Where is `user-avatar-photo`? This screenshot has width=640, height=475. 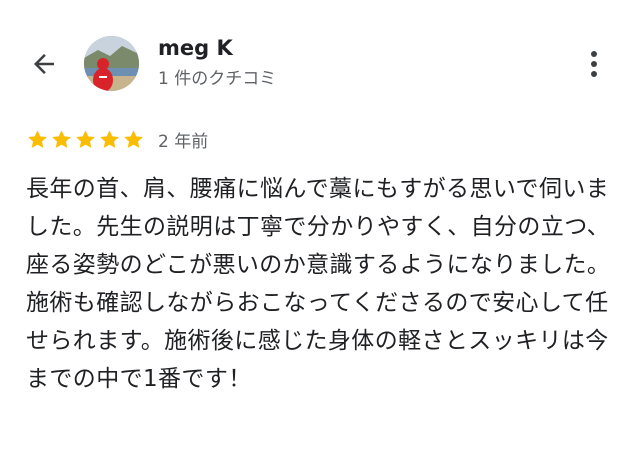
user-avatar-photo is located at coordinates (111, 63).